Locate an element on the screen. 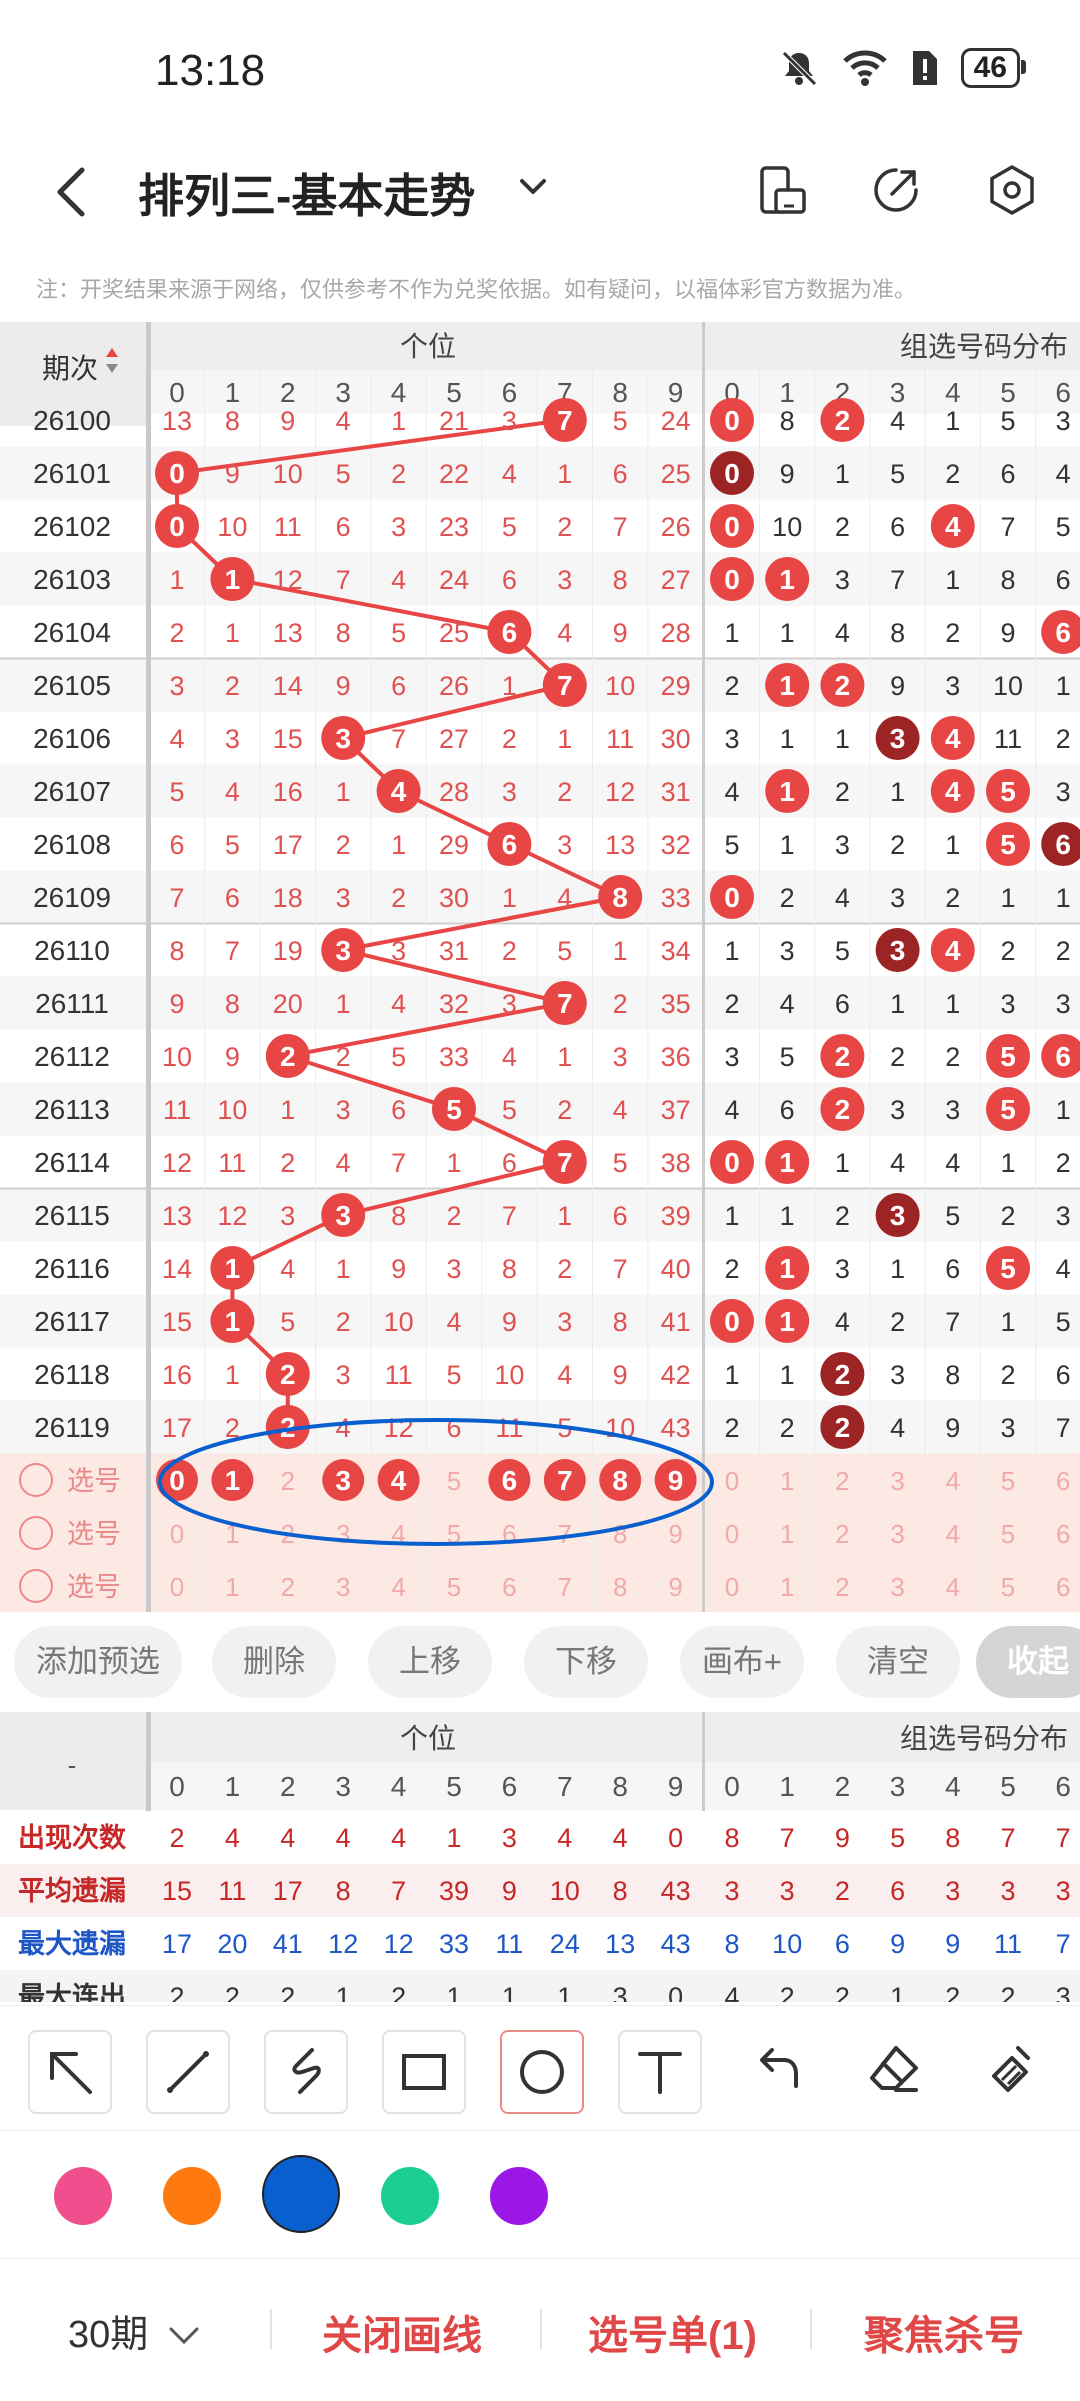 This screenshot has height=2401, width=1080. add-preselect-button: 添加预选 is located at coordinates (98, 1662).